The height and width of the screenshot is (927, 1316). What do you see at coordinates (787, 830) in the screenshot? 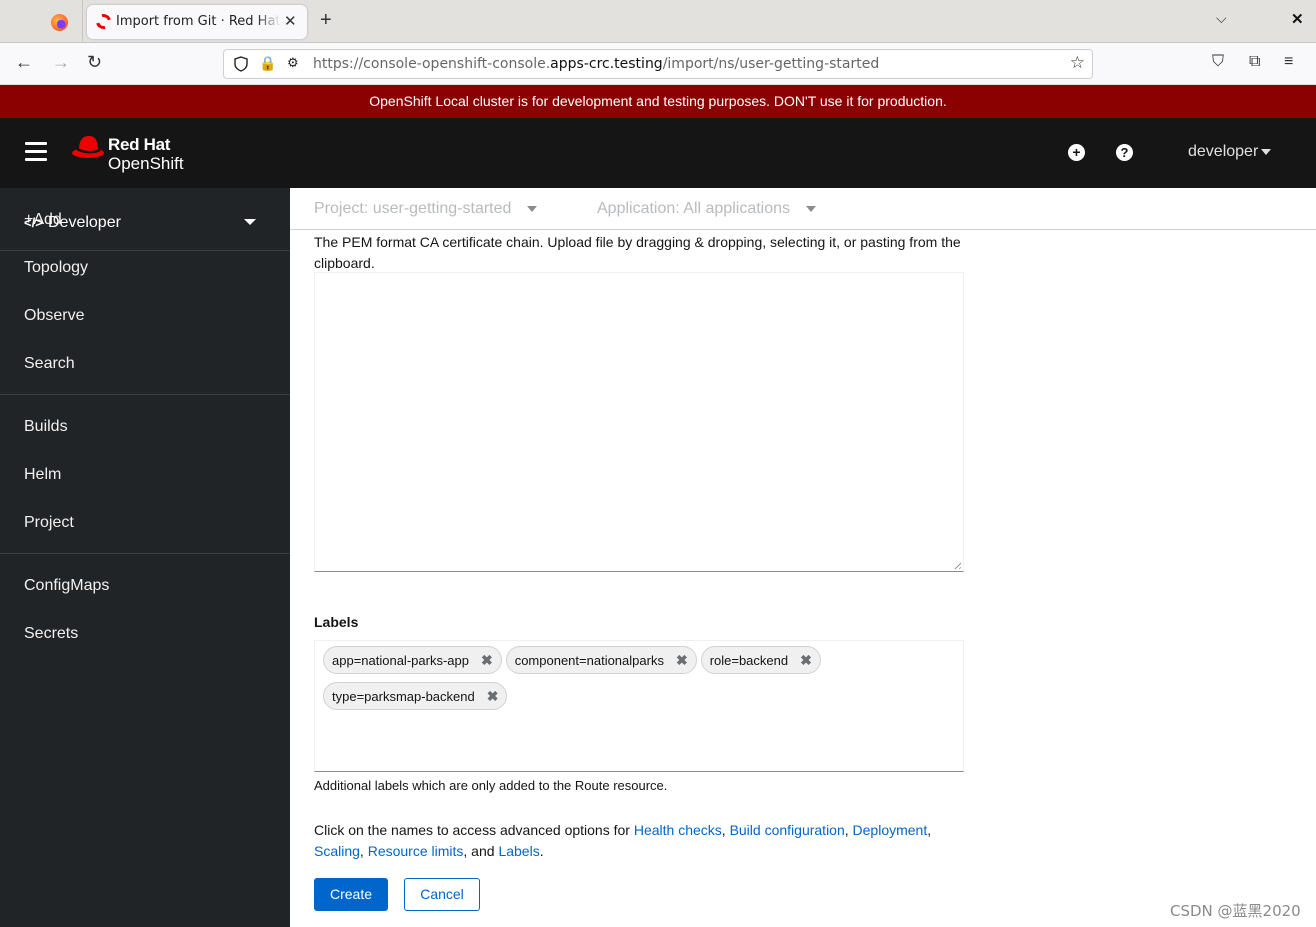
I see `link-build-configuration: Build configuration` at bounding box center [787, 830].